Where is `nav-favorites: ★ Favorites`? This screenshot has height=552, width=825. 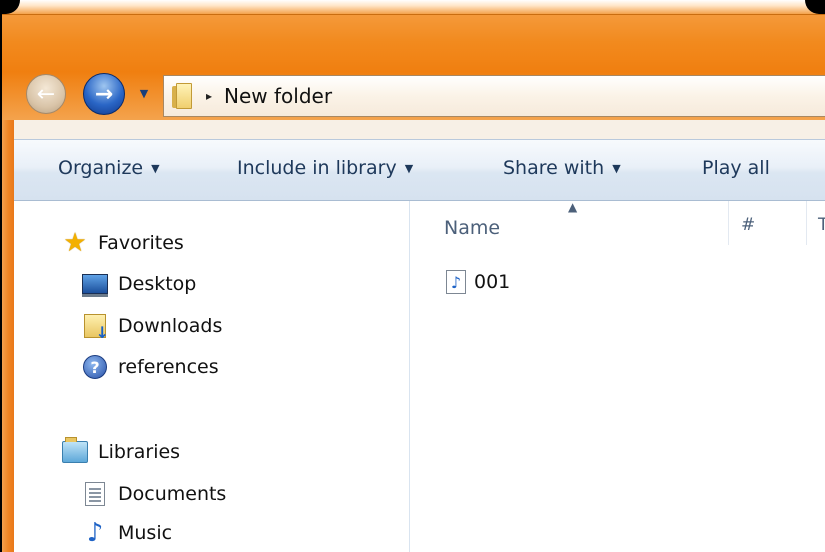
nav-favorites: ★ Favorites is located at coordinates (123, 243).